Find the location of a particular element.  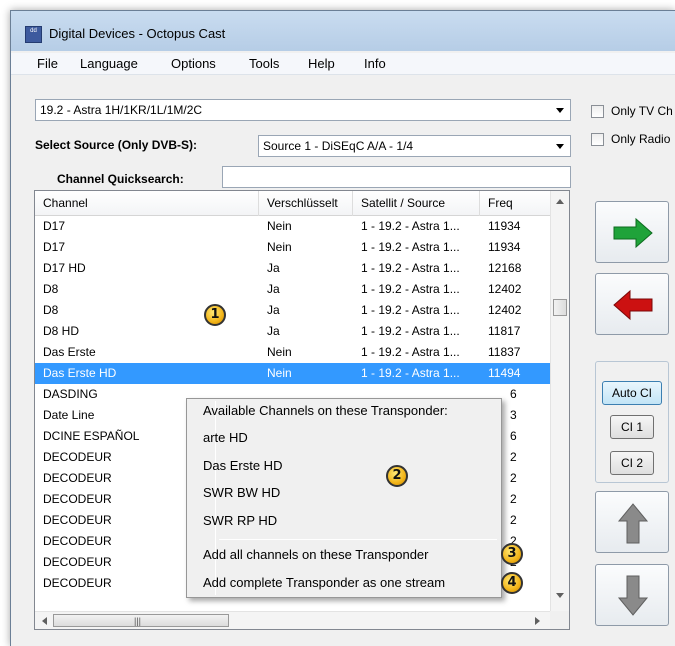

add-transponder-stream-item: Add complete Transponder as one stream is located at coordinates (324, 582).